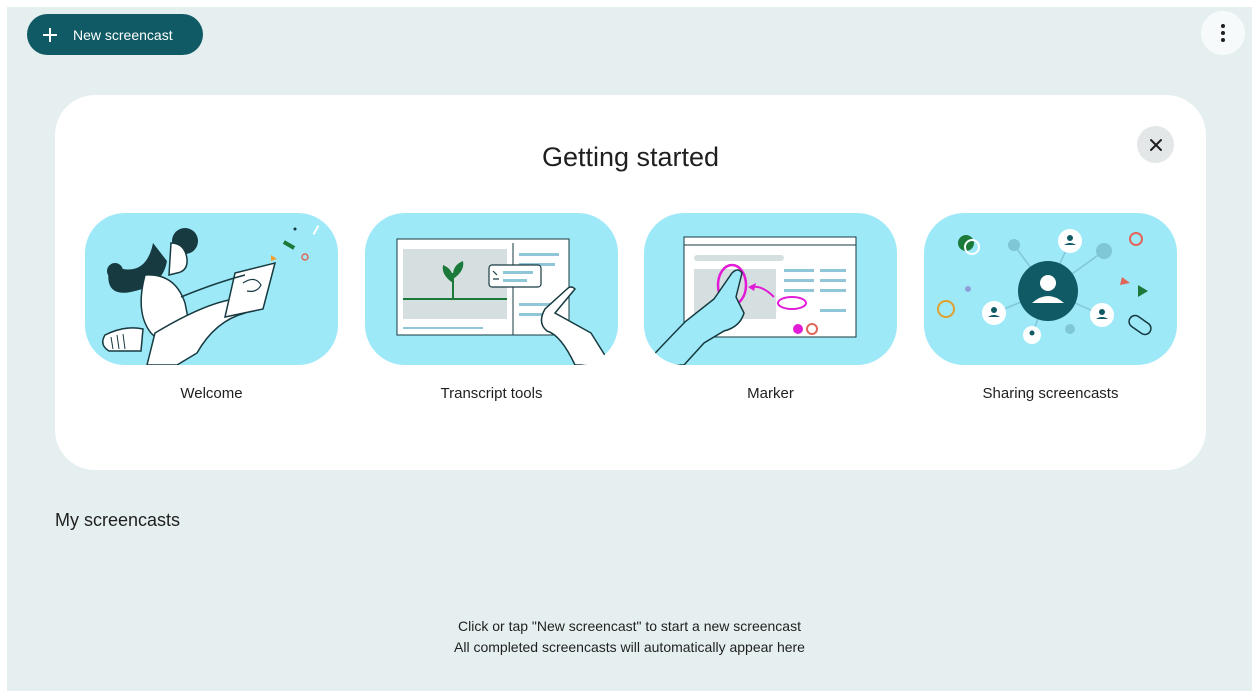 This screenshot has width=1259, height=691. What do you see at coordinates (50, 34) in the screenshot?
I see `plus-icon` at bounding box center [50, 34].